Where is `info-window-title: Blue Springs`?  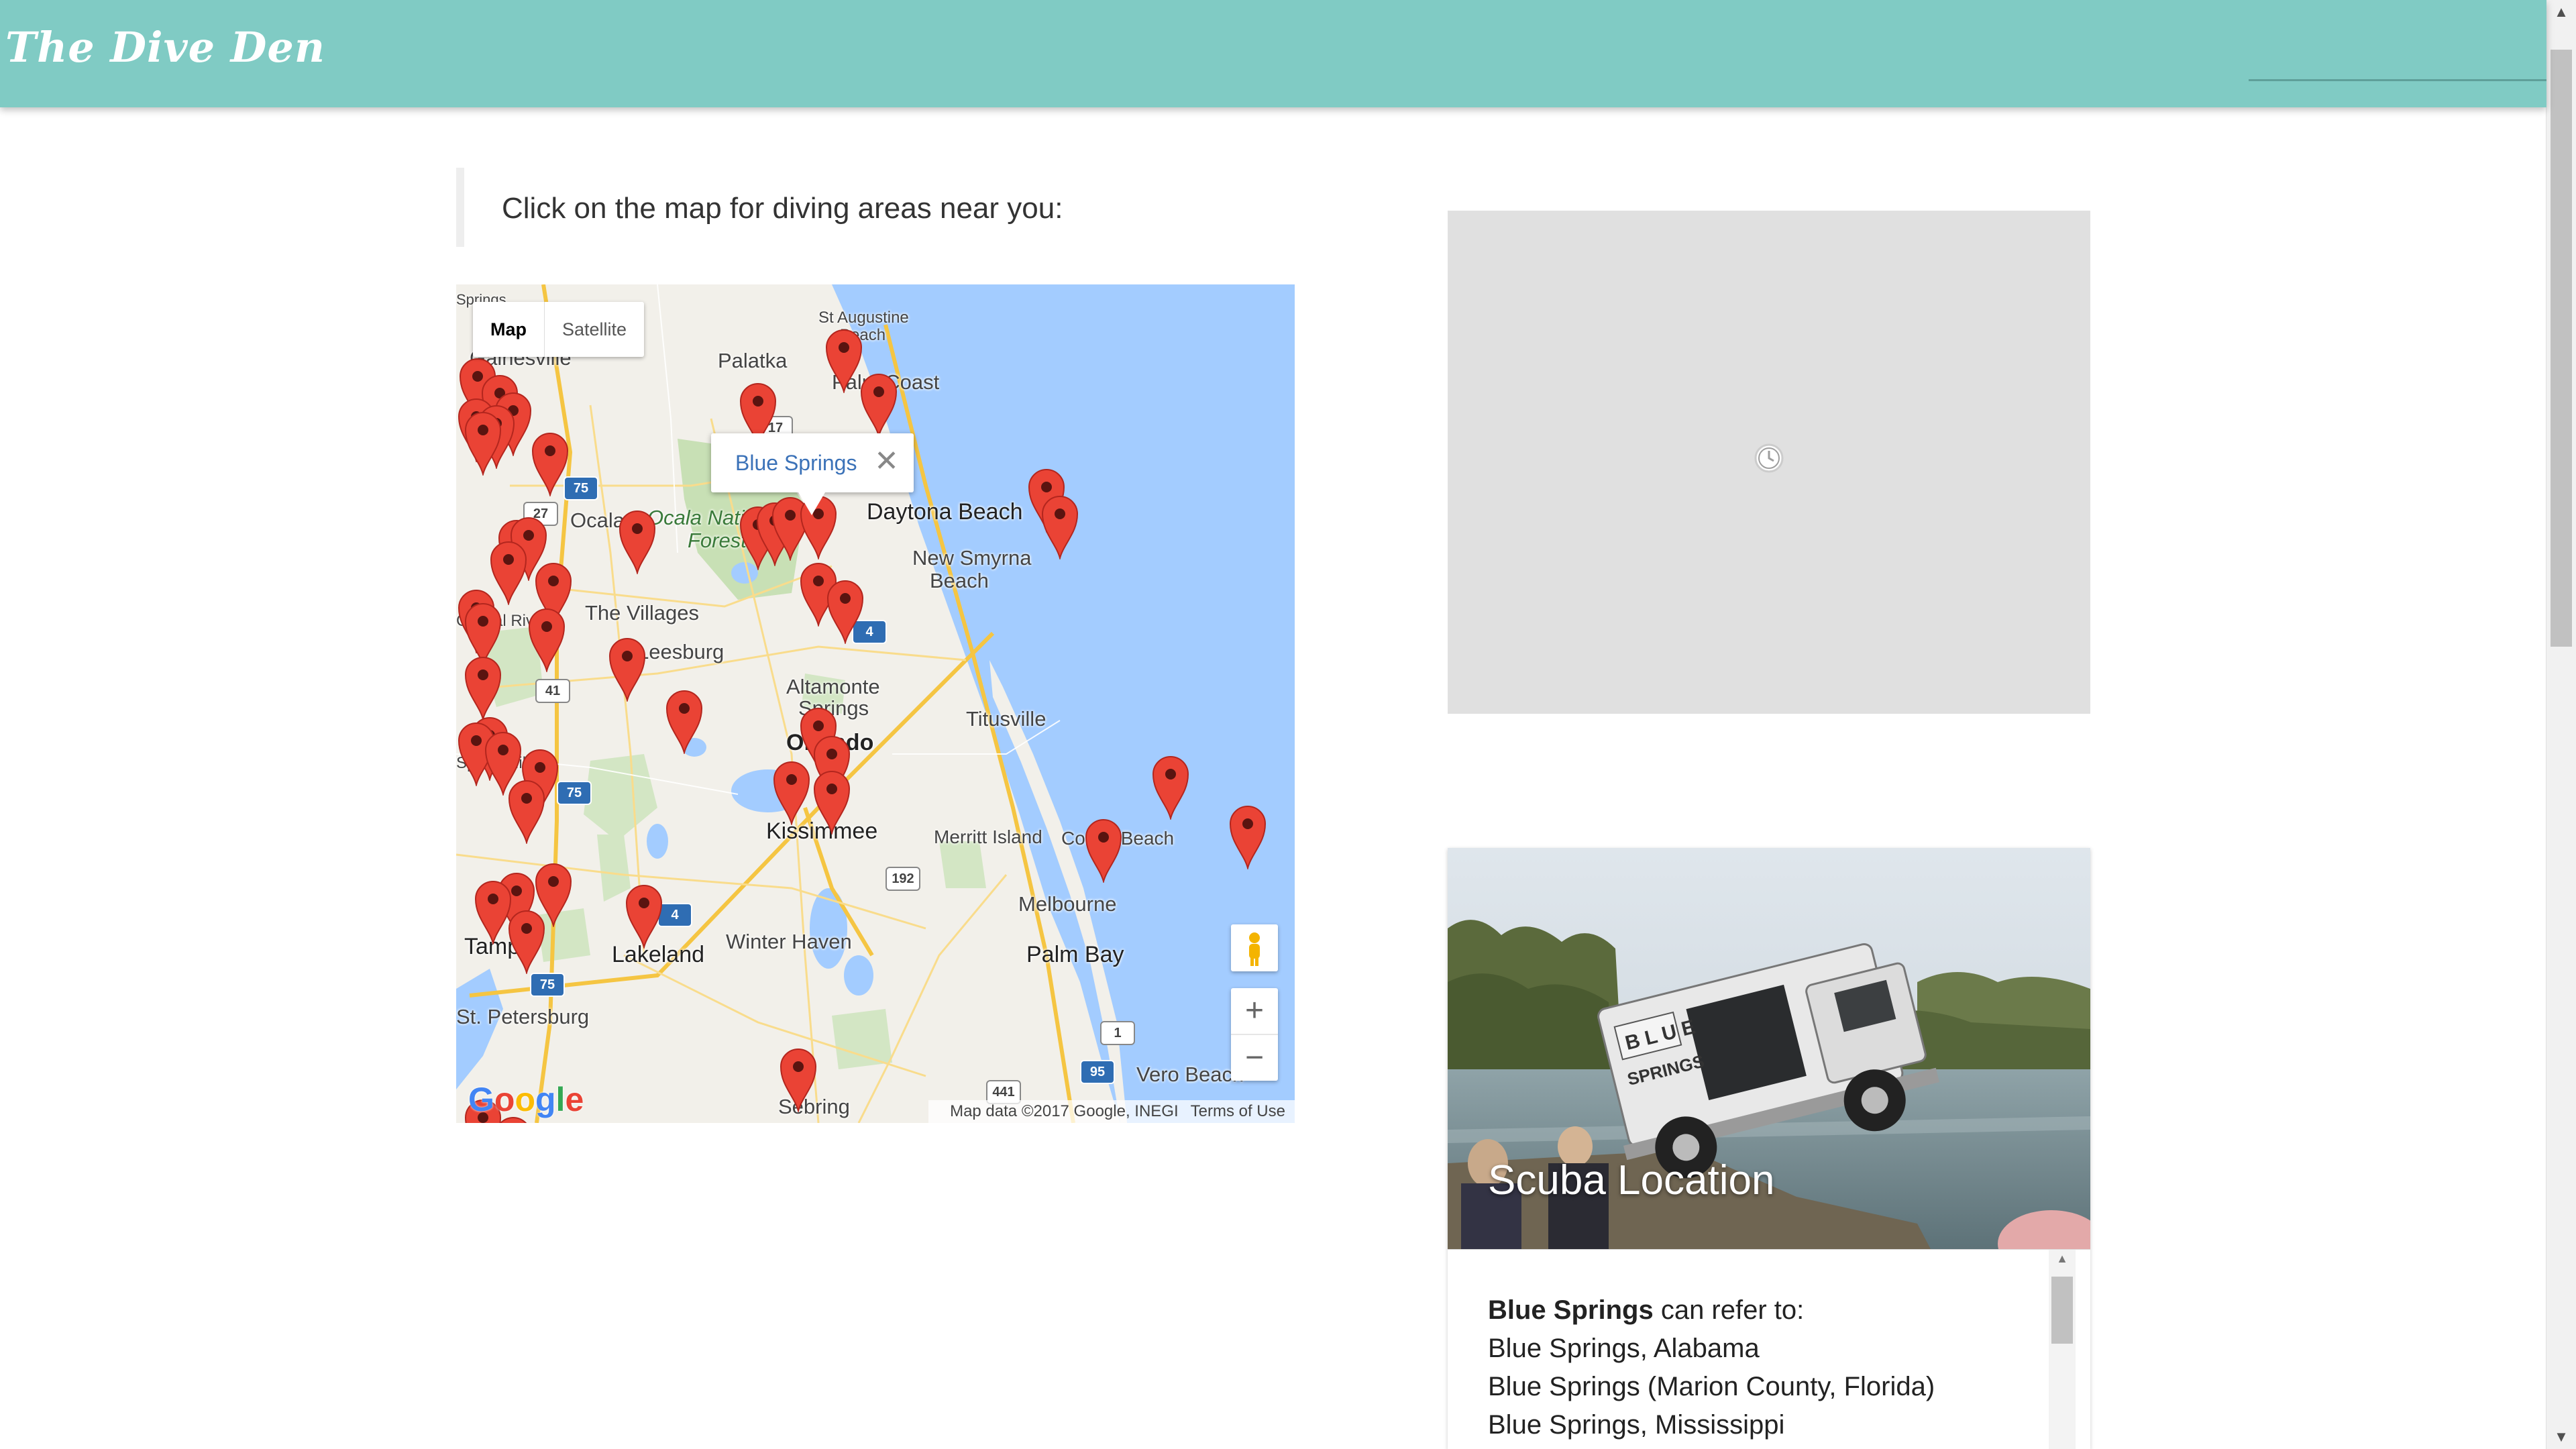
info-window-title: Blue Springs is located at coordinates (796, 463).